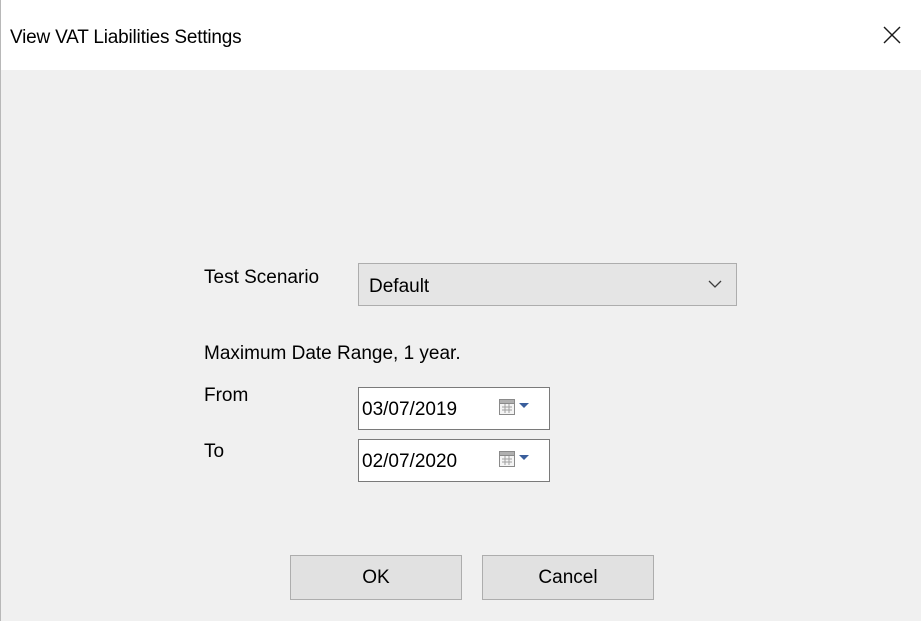  What do you see at coordinates (715, 284) in the screenshot?
I see `chevron-down-icon` at bounding box center [715, 284].